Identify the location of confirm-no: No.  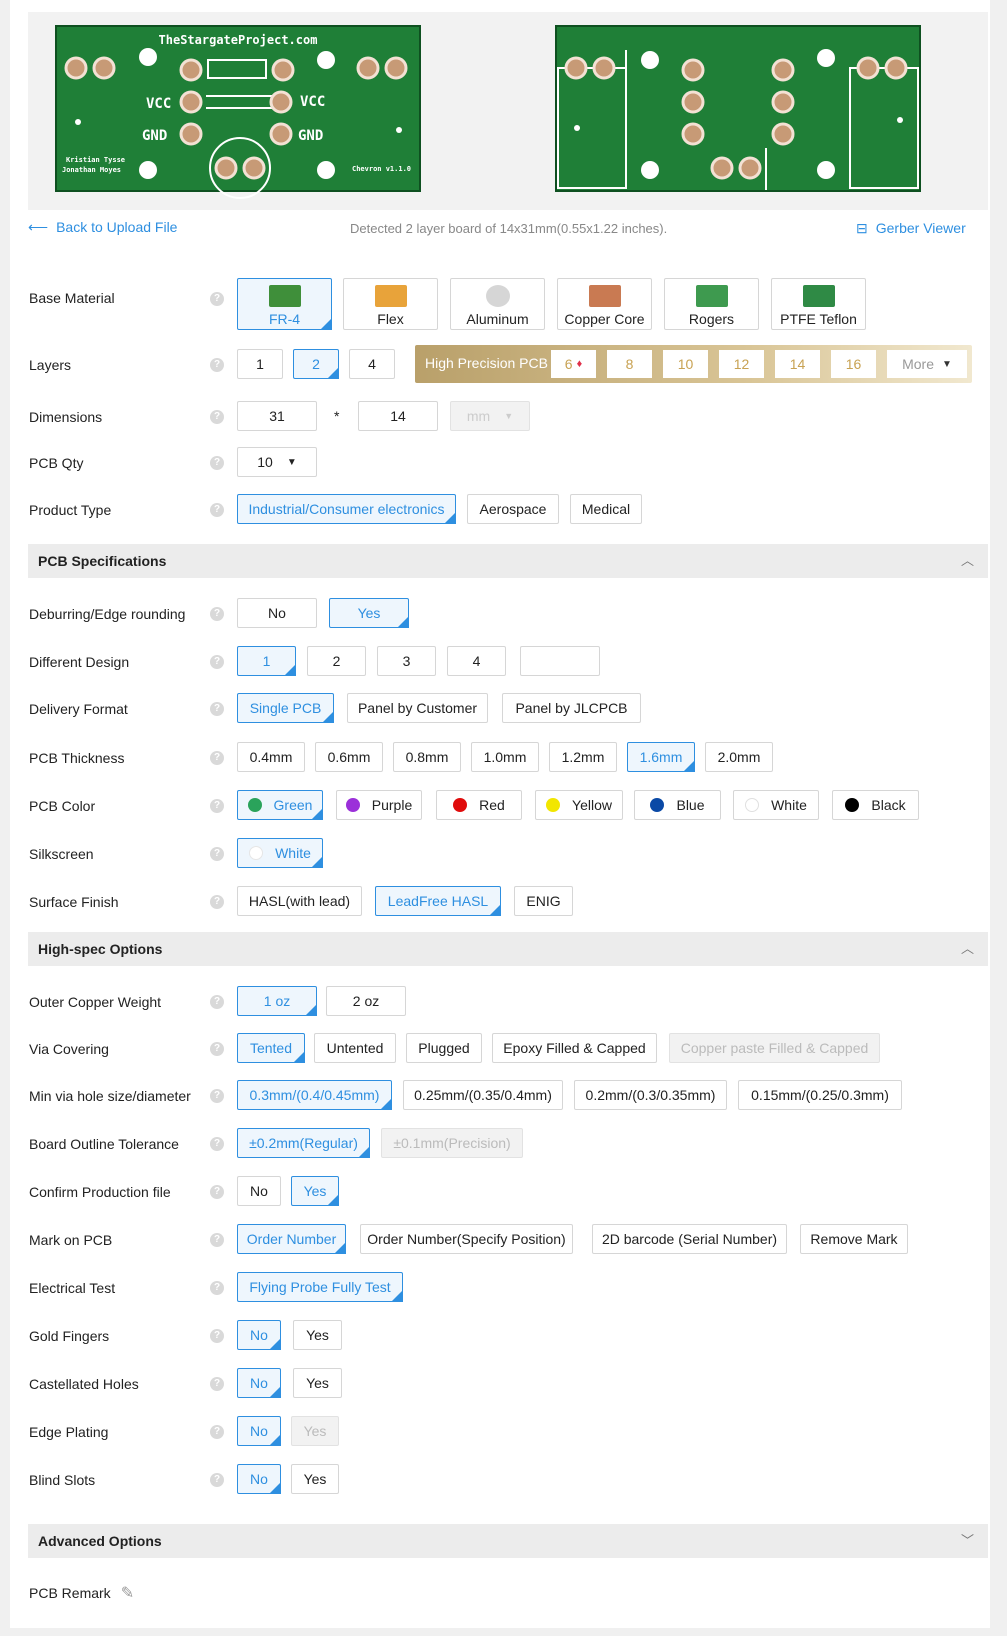
(259, 1191).